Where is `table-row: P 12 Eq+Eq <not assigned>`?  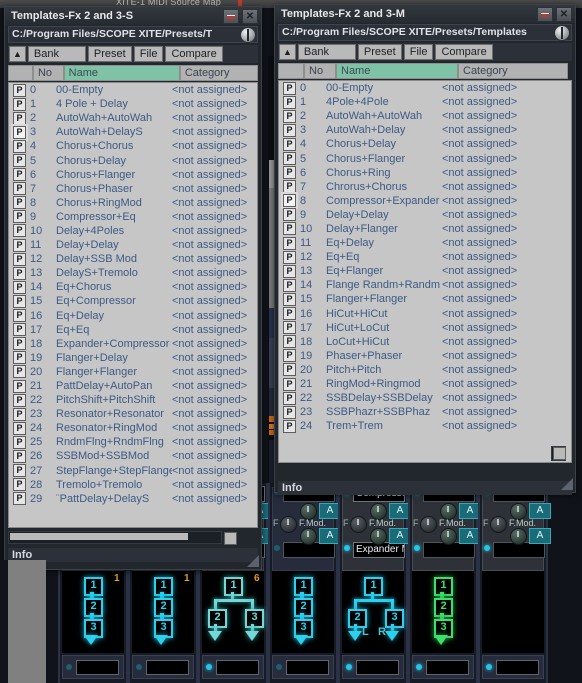
table-row: P 12 Eq+Eq <not assigned> is located at coordinates (425, 257).